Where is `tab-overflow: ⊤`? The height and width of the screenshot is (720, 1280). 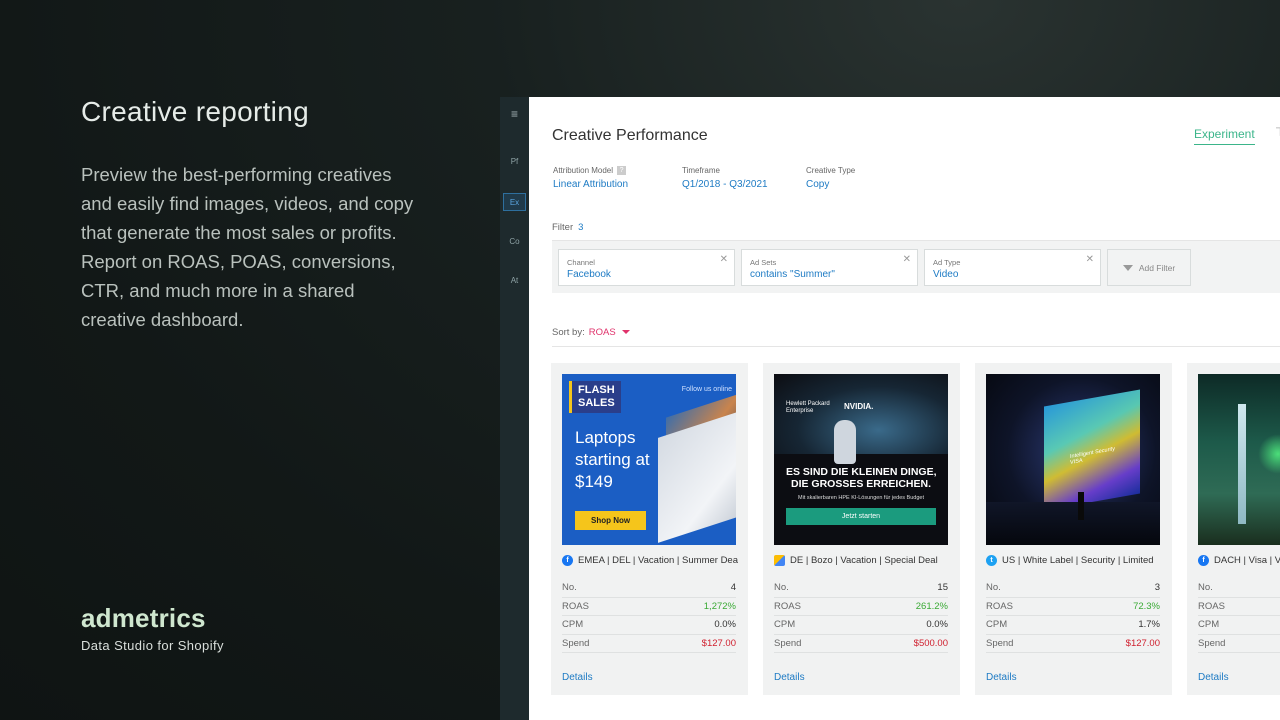
tab-overflow: ⊤ is located at coordinates (1277, 132).